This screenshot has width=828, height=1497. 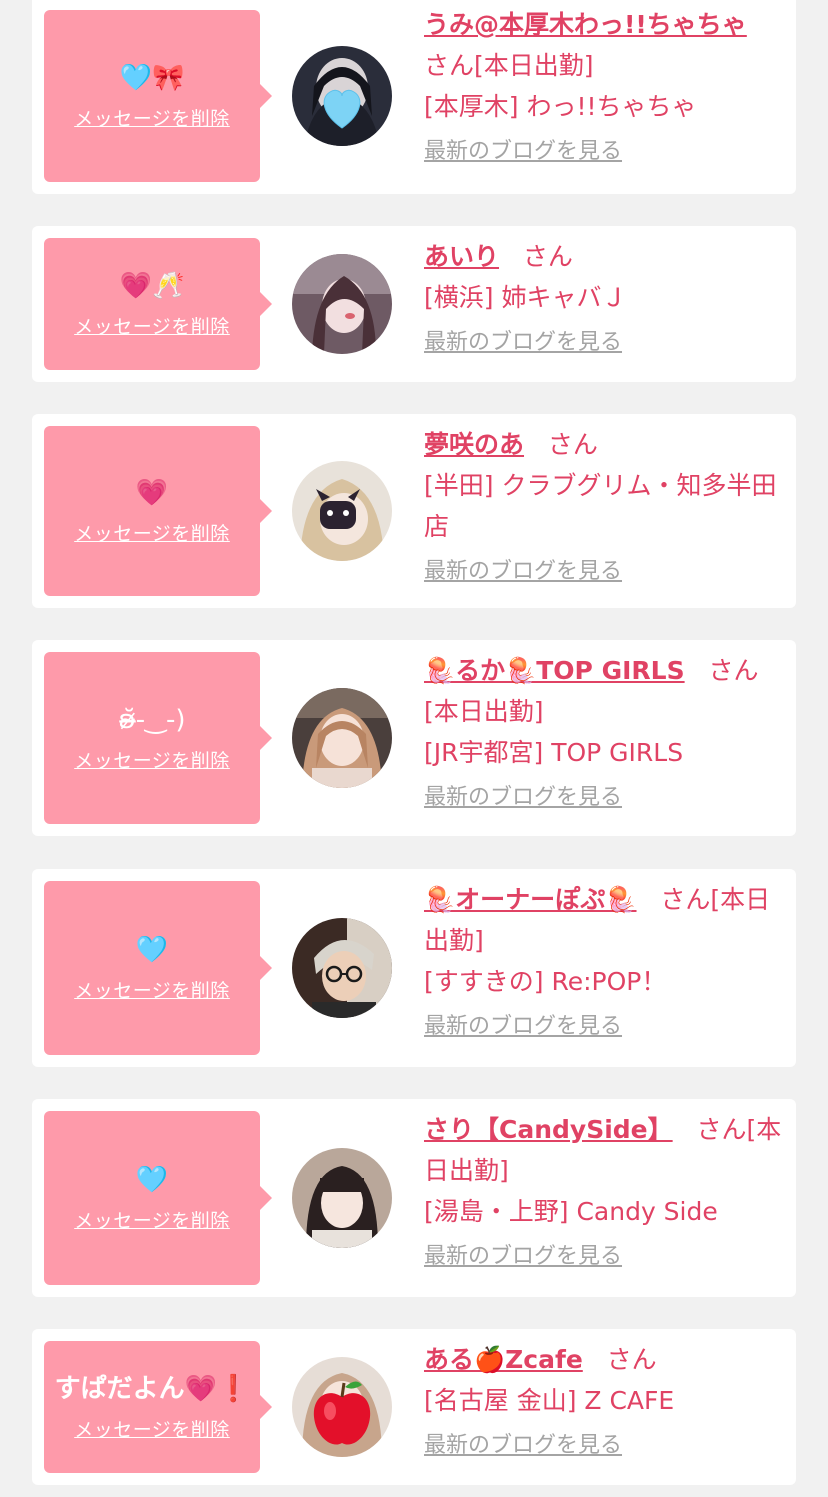 What do you see at coordinates (525, 297) in the screenshot?
I see `shop-name: [横浜] 姉キャバＪ` at bounding box center [525, 297].